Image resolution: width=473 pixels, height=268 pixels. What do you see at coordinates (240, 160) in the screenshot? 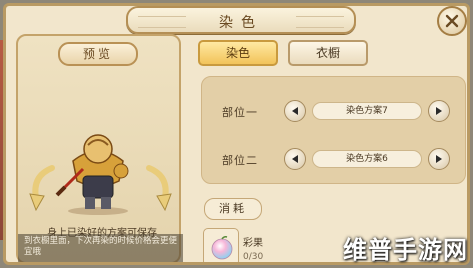
I see `part-two-label: 部位二` at bounding box center [240, 160].